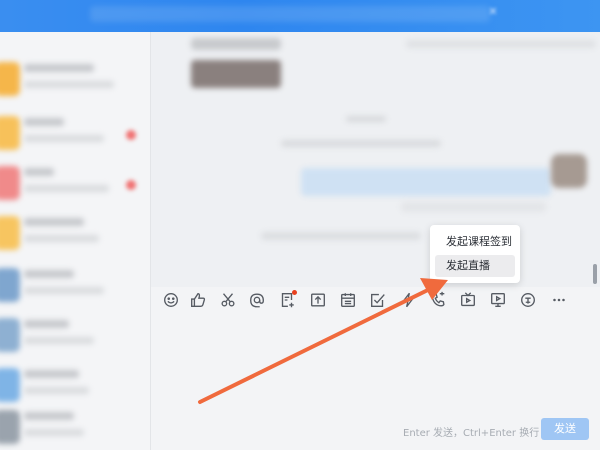  Describe the element at coordinates (287, 300) in the screenshot. I see `document-add-icon` at that location.